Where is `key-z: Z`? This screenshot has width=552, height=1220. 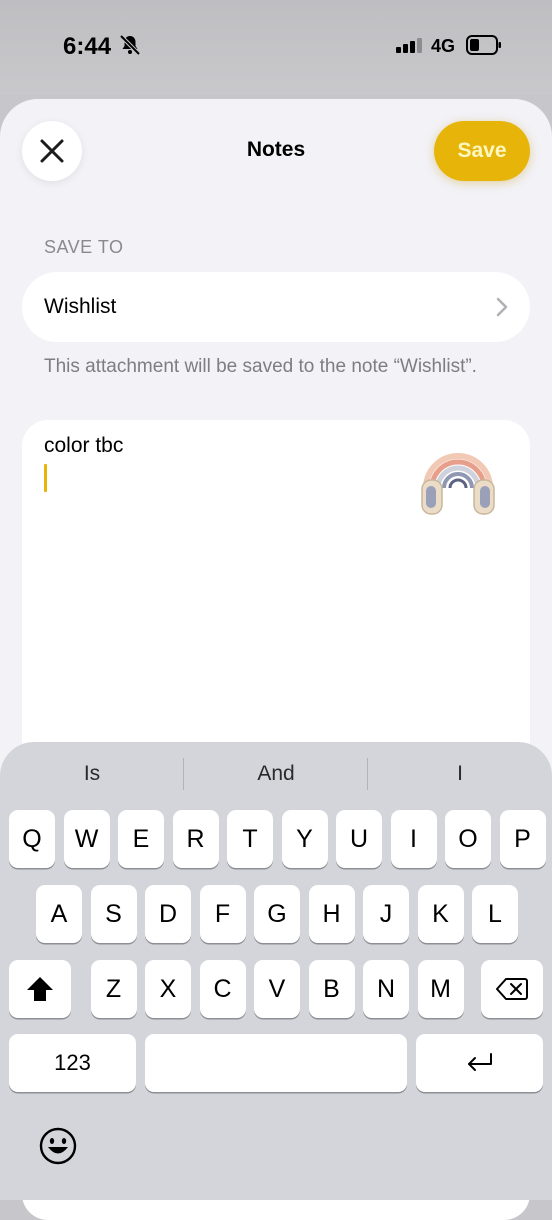
key-z: Z is located at coordinates (113, 989).